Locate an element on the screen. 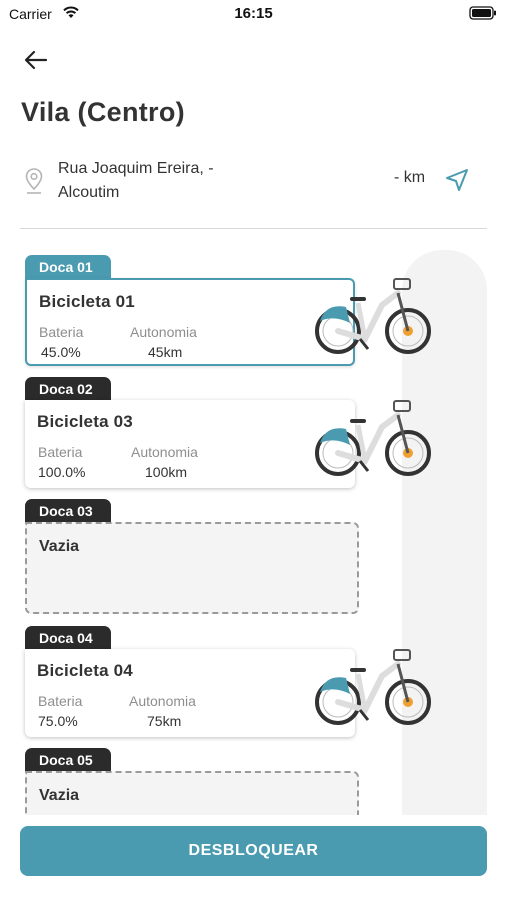 This screenshot has height=900, width=507. address-text: Rua Joaquim Ereira, - Alcoutim is located at coordinates (173, 181).